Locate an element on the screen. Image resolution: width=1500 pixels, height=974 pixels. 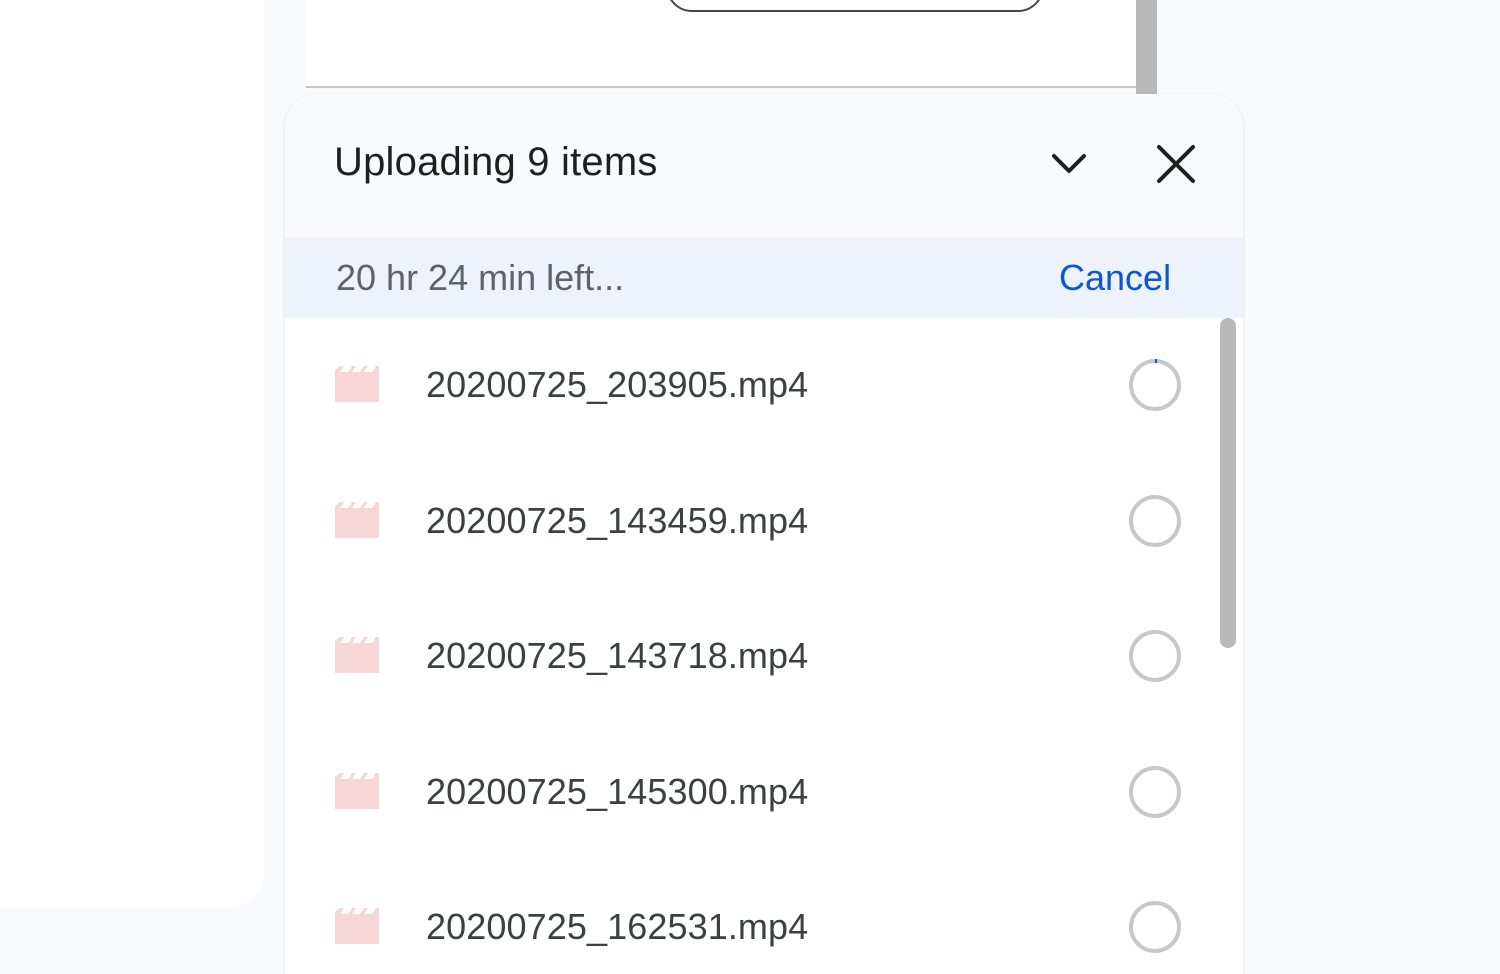
file-row: 20200725_143718.mp4 is located at coordinates (764, 657).